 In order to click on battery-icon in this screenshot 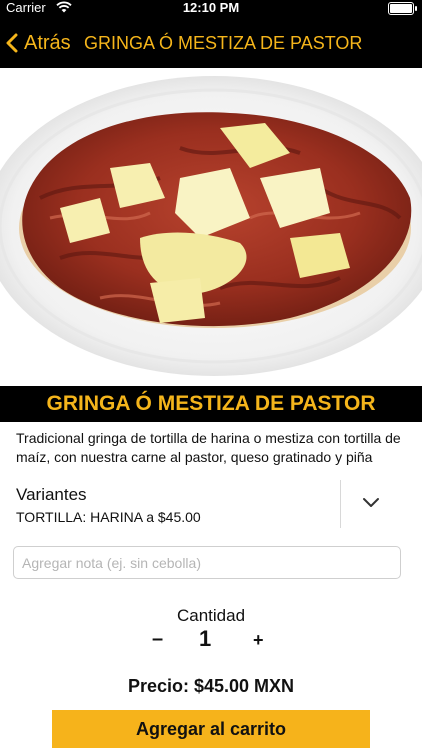, I will do `click(402, 8)`.